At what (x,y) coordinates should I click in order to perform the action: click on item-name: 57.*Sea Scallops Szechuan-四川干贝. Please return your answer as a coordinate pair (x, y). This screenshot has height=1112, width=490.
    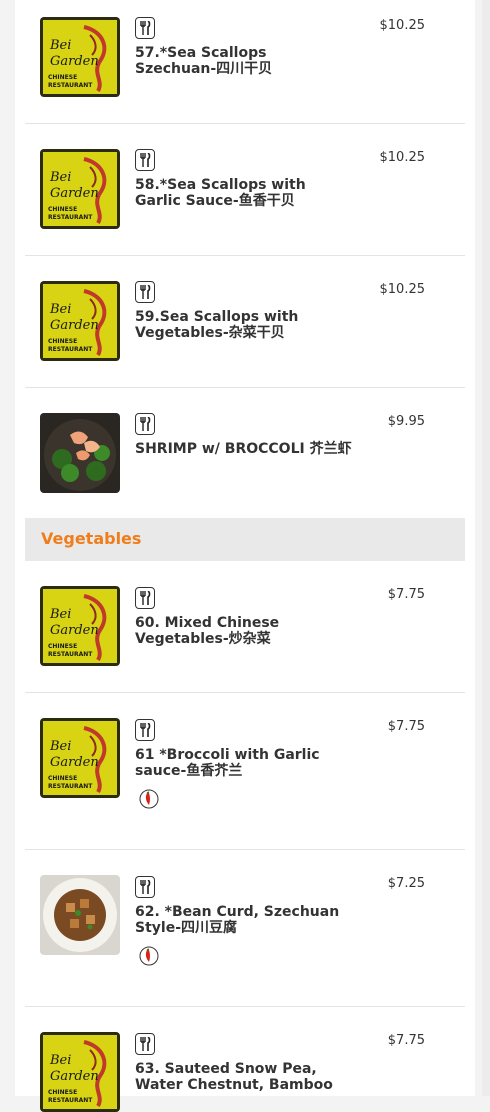
    Looking at the image, I should click on (204, 61).